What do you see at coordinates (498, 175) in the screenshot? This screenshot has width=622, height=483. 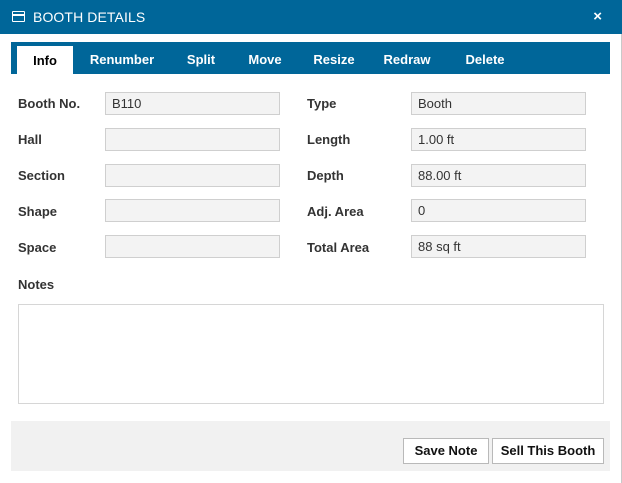 I see `depth-field: 88.00 ft` at bounding box center [498, 175].